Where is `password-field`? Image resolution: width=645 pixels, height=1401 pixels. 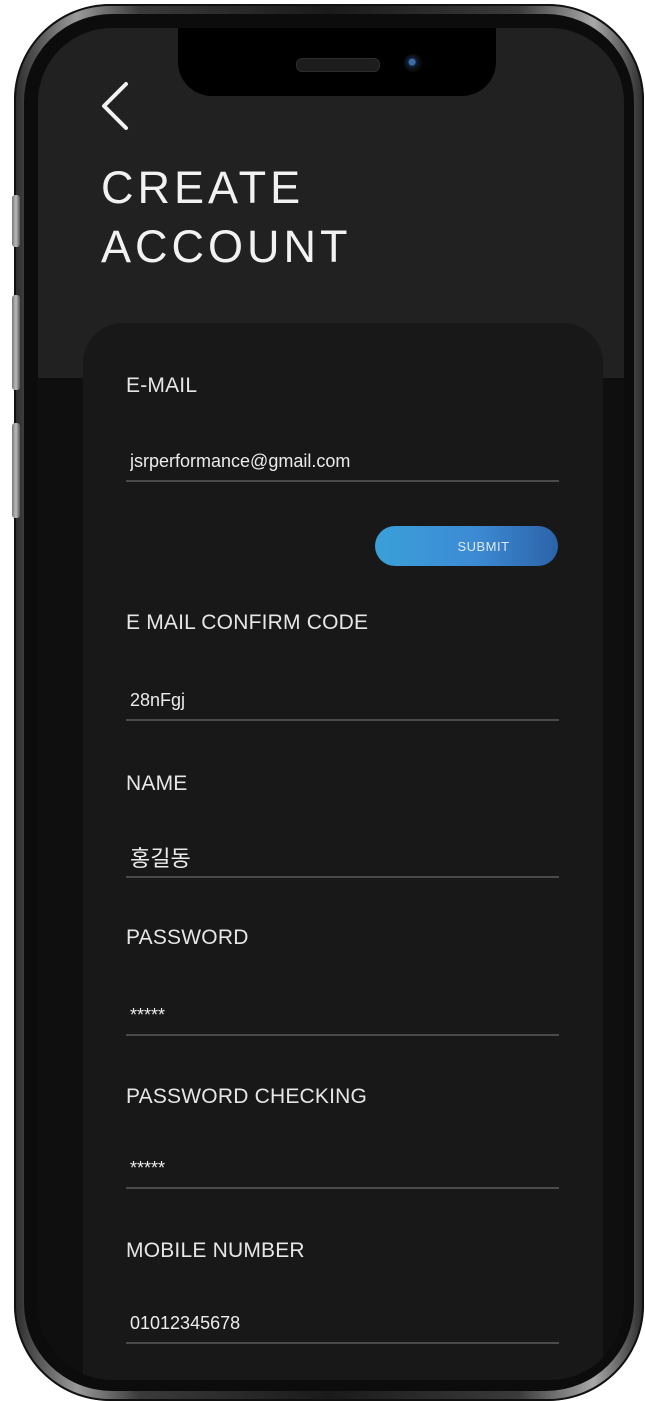 password-field is located at coordinates (342, 1016).